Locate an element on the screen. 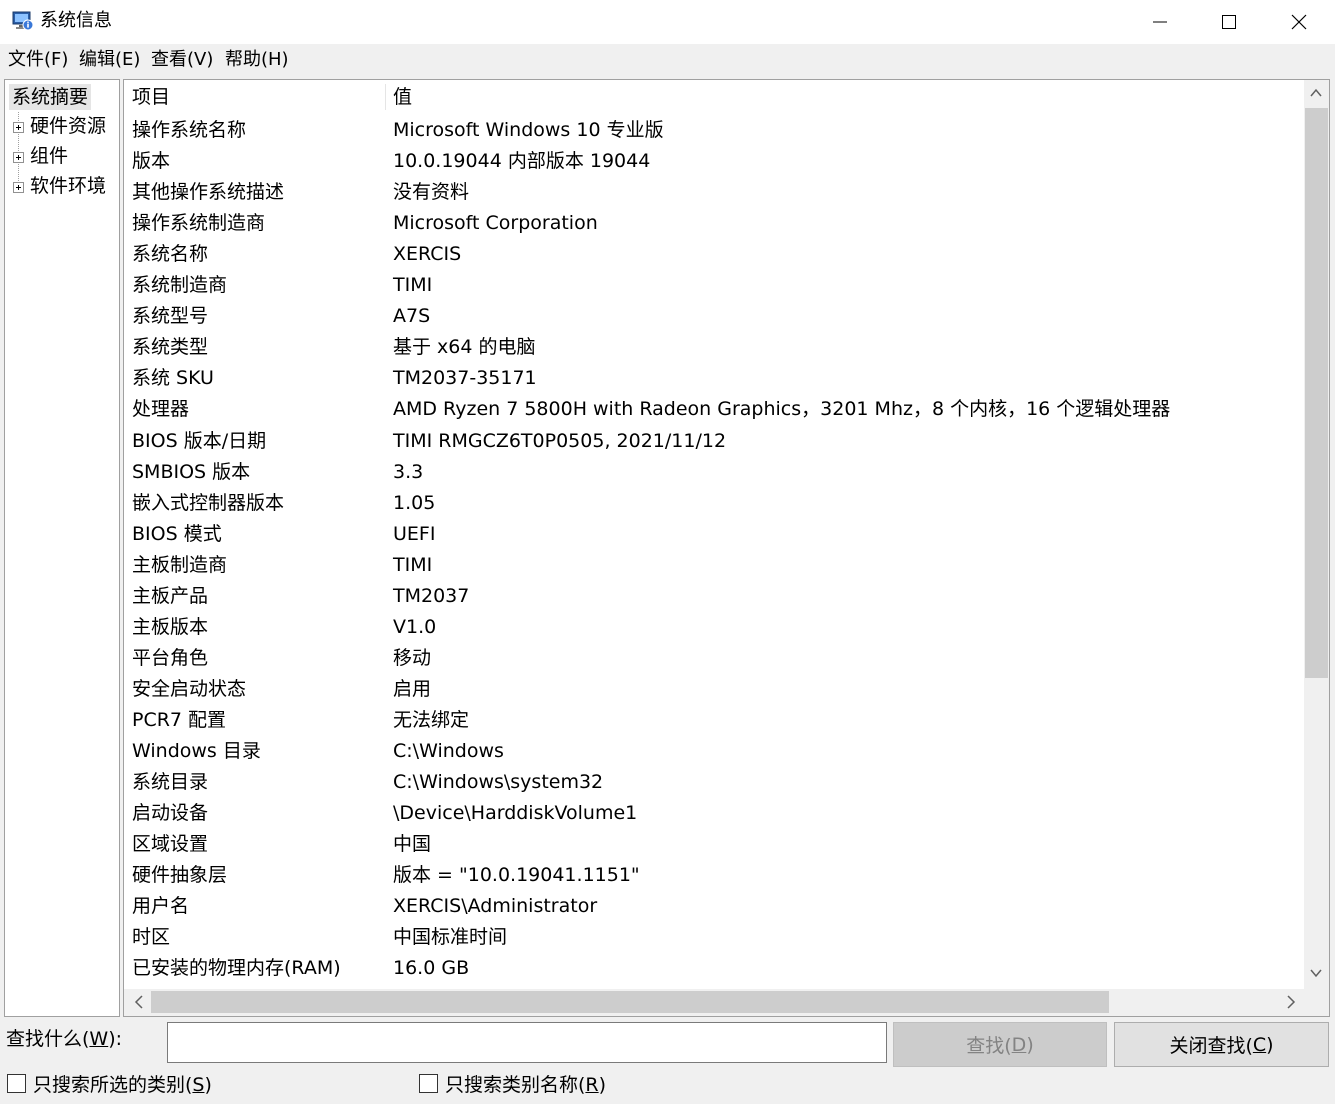  row-value: 16.0 GB is located at coordinates (431, 968).